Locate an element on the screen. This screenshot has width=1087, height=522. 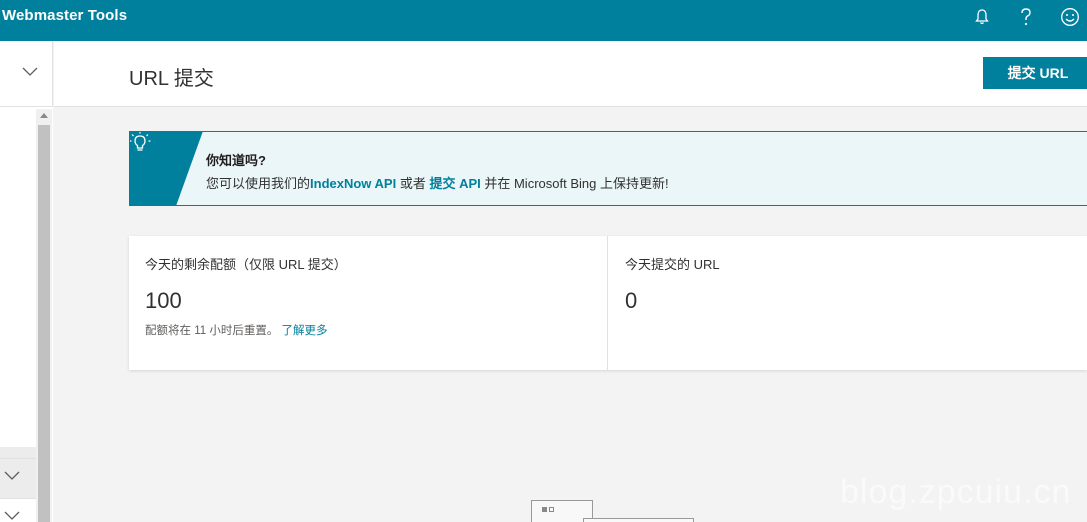
page-header: URL 提交 提交 URL is located at coordinates (570, 74).